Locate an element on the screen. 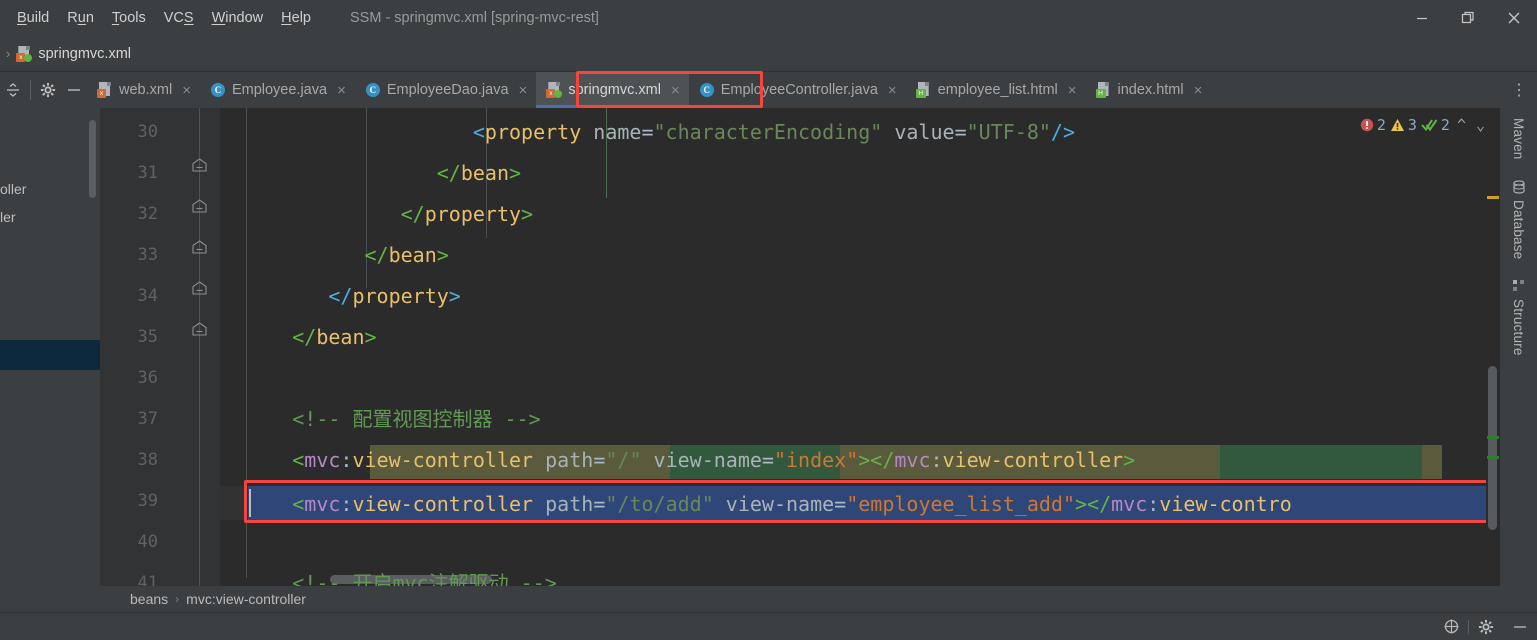 The width and height of the screenshot is (1537, 640). warning-group: 3 is located at coordinates (1403, 125).